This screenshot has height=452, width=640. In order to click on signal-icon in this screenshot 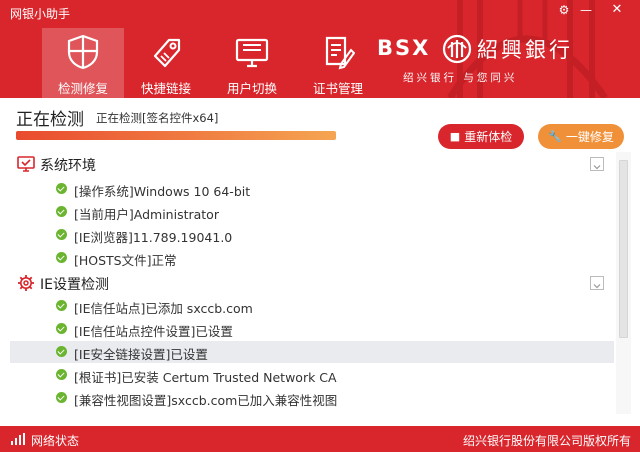, I will do `click(18, 439)`.